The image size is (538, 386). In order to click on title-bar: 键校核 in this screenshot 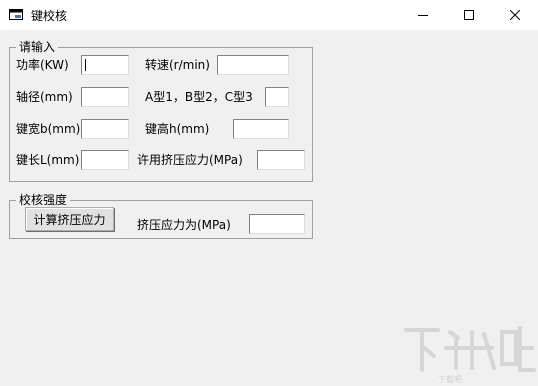, I will do `click(269, 15)`.